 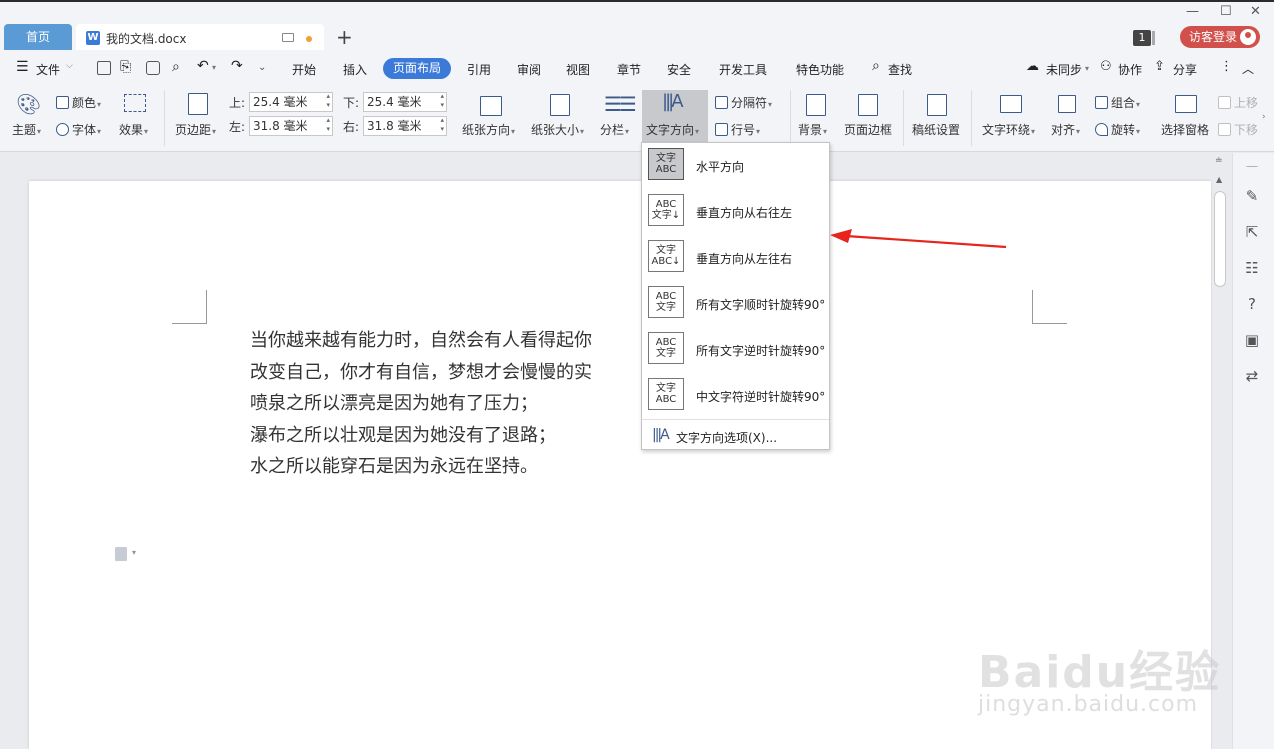 I want to click on text-direction-button: 文字方向▾, so click(x=672, y=129).